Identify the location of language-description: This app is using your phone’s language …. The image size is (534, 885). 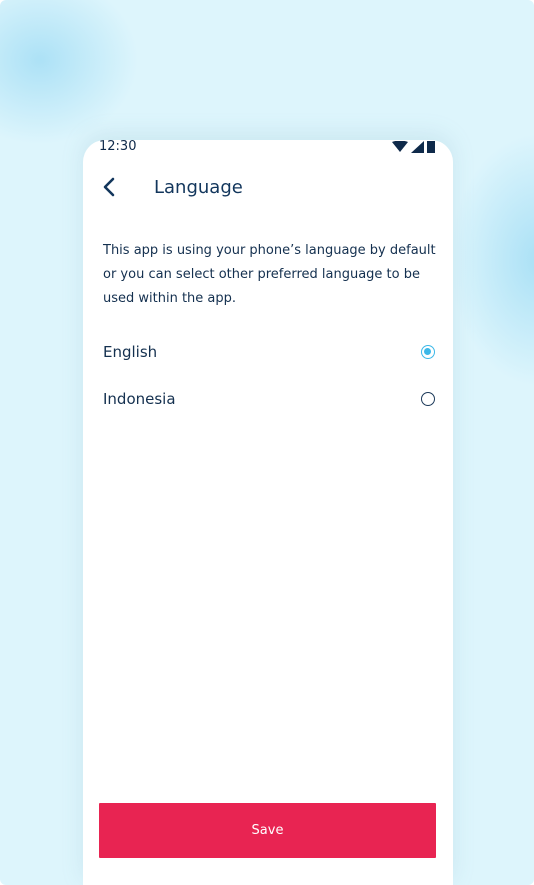
(269, 274).